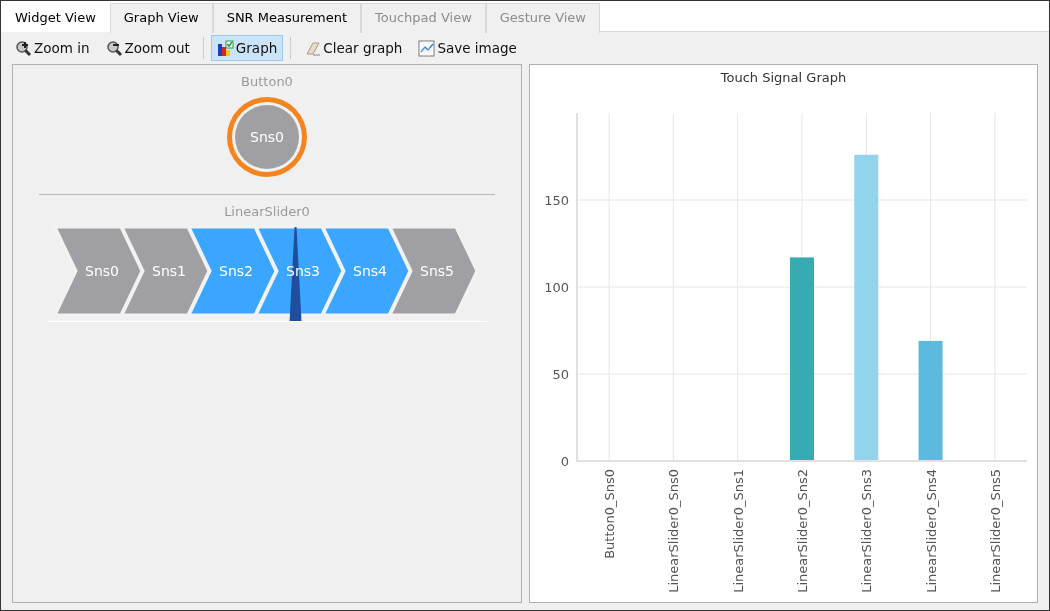 This screenshot has width=1050, height=611. What do you see at coordinates (147, 48) in the screenshot?
I see `zoom-out-button: Zoom out` at bounding box center [147, 48].